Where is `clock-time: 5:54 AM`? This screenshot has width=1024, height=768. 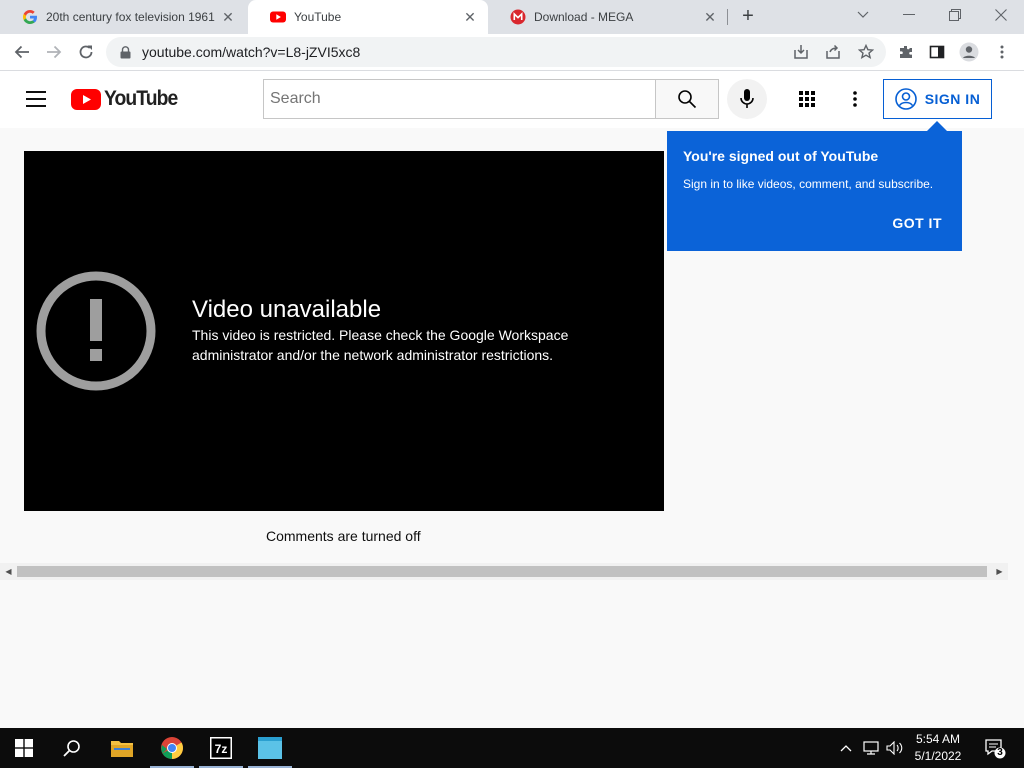 clock-time: 5:54 AM is located at coordinates (938, 739).